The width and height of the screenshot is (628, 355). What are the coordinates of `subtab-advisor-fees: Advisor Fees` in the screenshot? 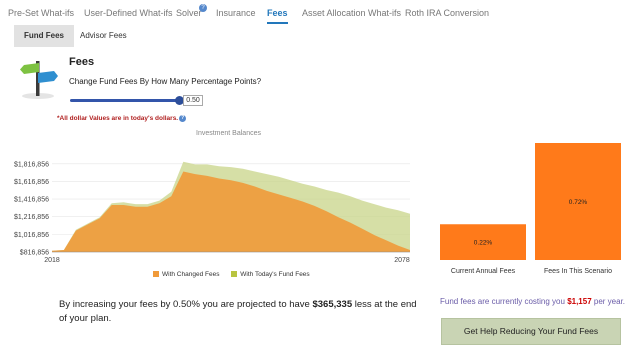 It's located at (103, 36).